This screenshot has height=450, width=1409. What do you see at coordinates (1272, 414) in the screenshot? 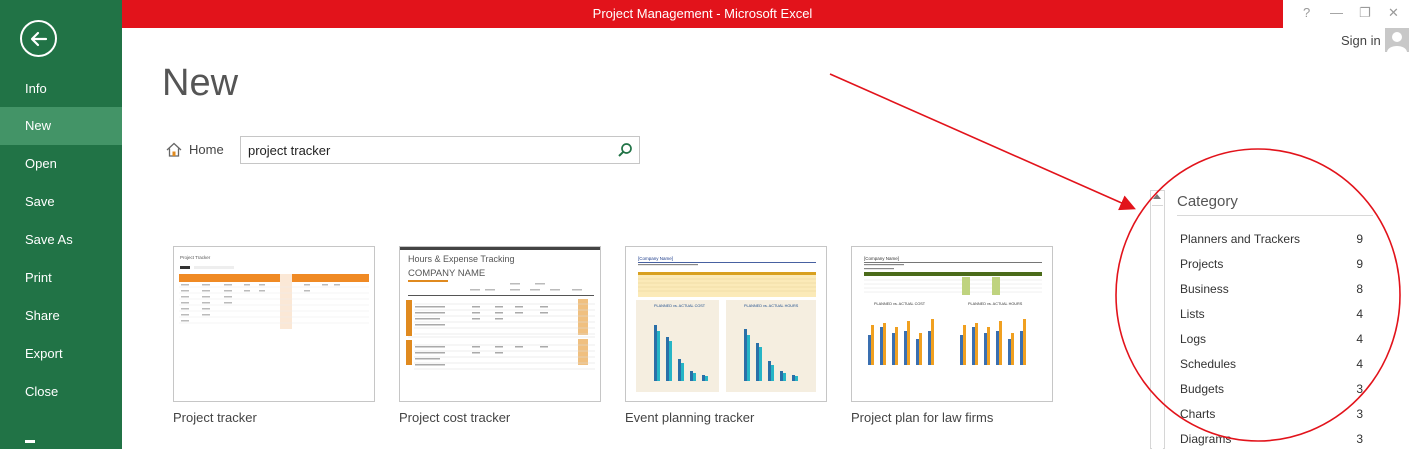
I see `category-item-charts: Charts 3` at bounding box center [1272, 414].